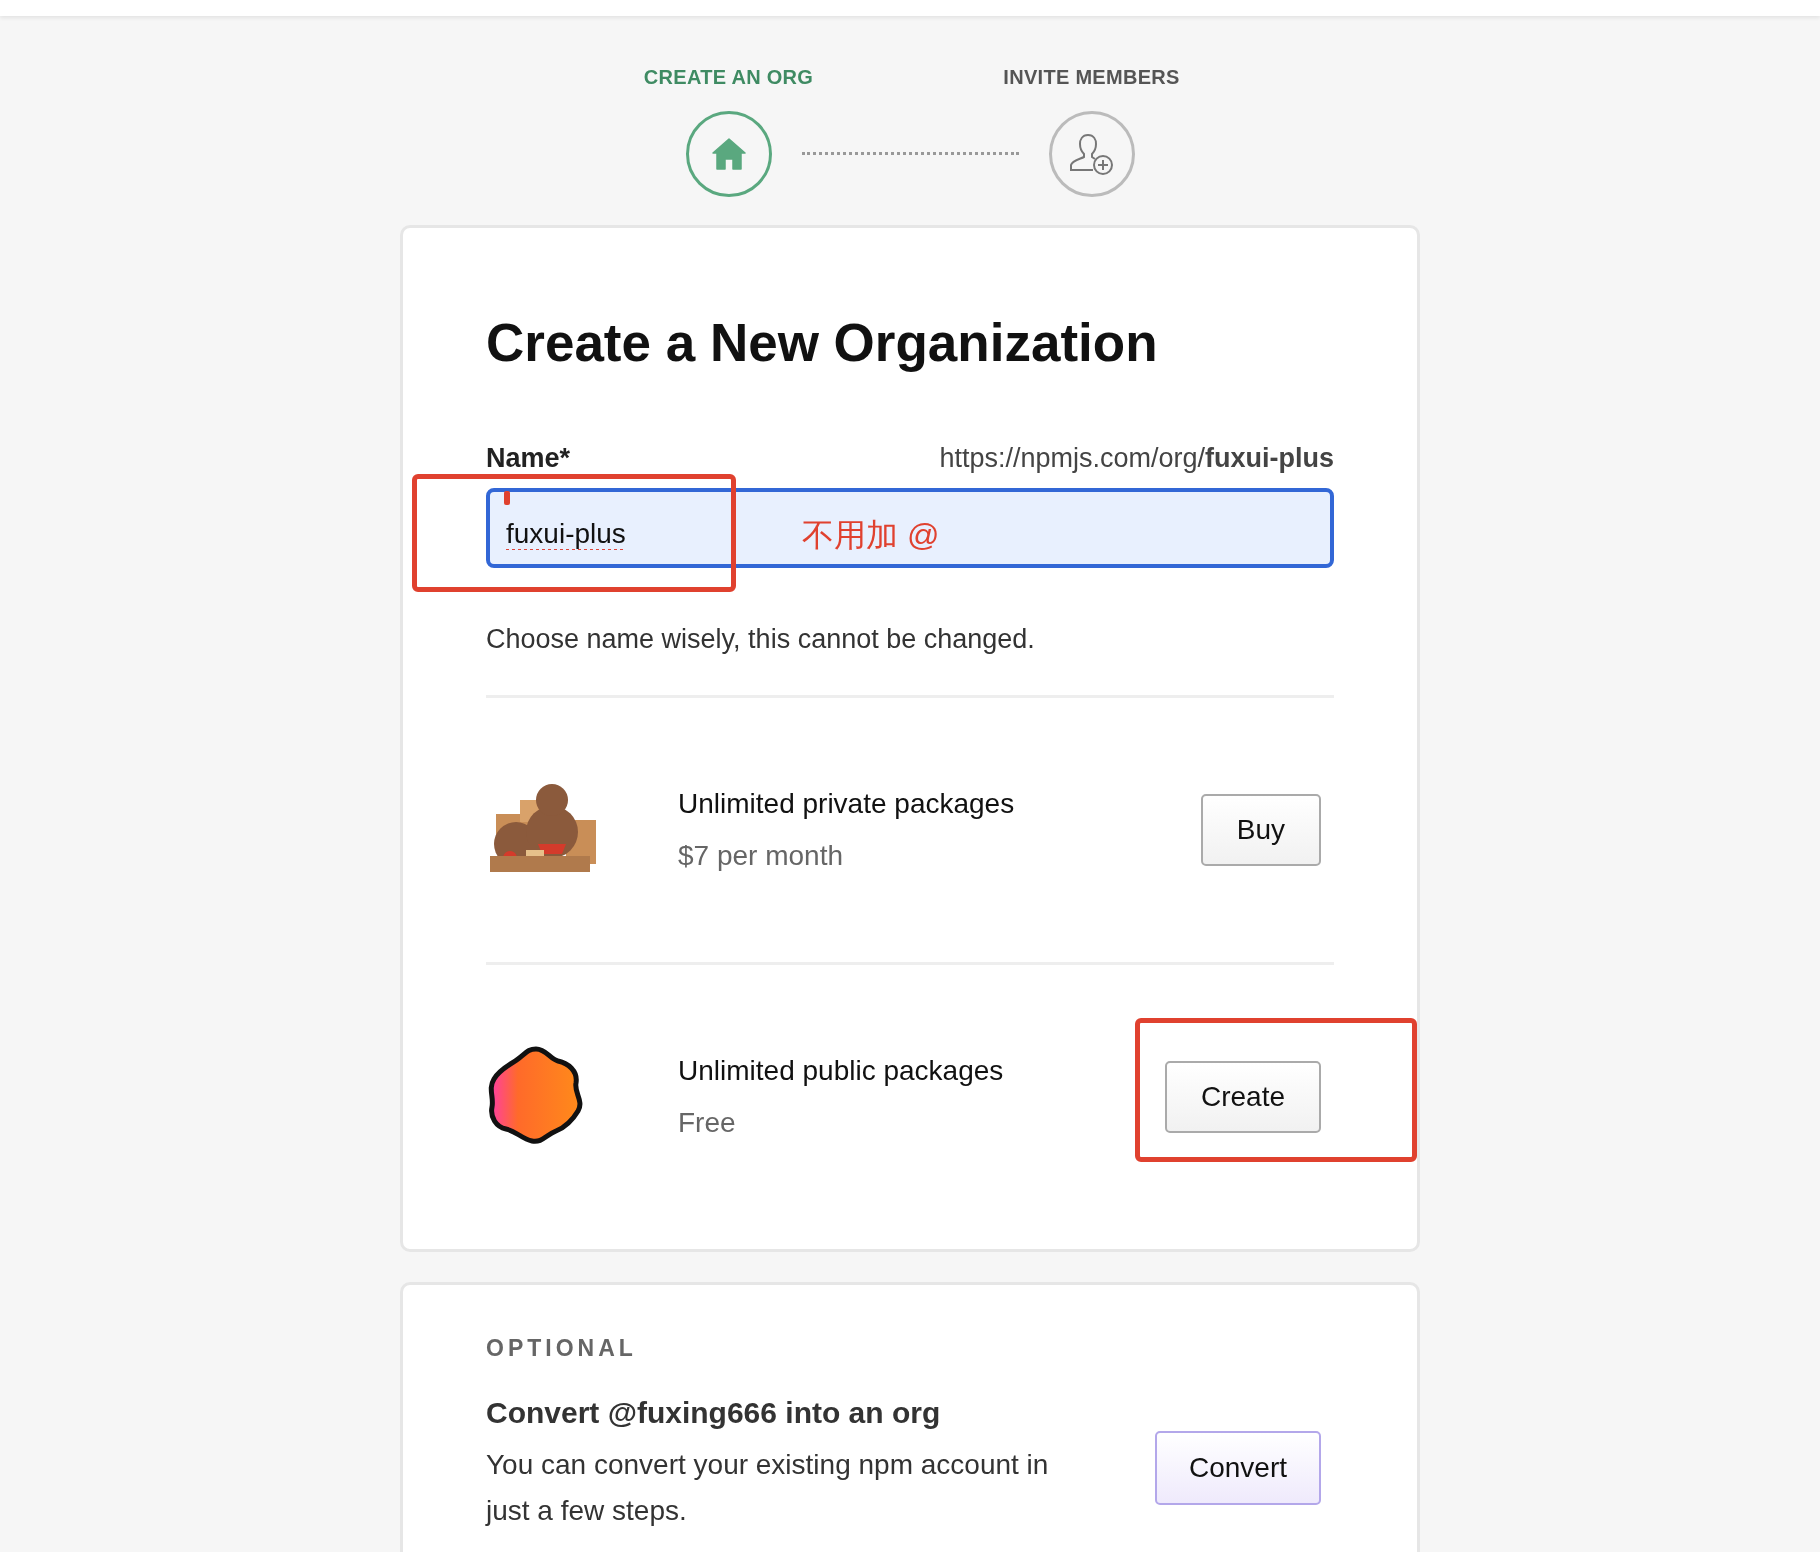 This screenshot has width=1820, height=1552. Describe the element at coordinates (761, 639) in the screenshot. I see `hint-text: Choose name wisely, this cannot be changed.` at that location.